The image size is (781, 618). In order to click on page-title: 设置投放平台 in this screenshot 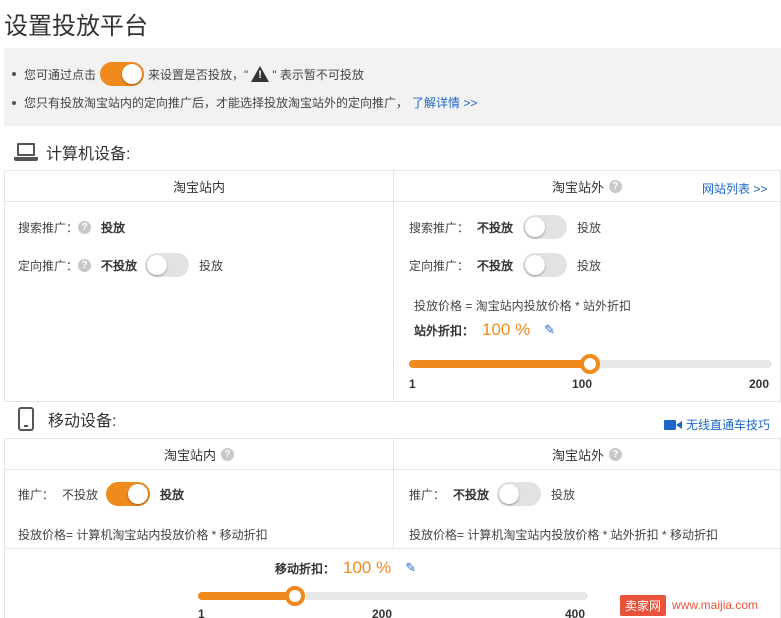, I will do `click(76, 26)`.